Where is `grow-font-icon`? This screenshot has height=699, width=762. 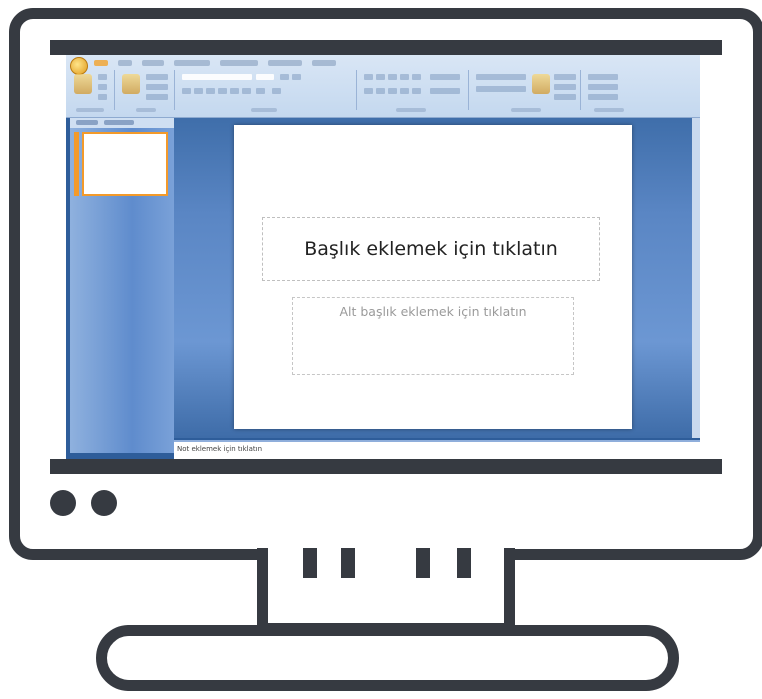
grow-font-icon is located at coordinates (284, 77).